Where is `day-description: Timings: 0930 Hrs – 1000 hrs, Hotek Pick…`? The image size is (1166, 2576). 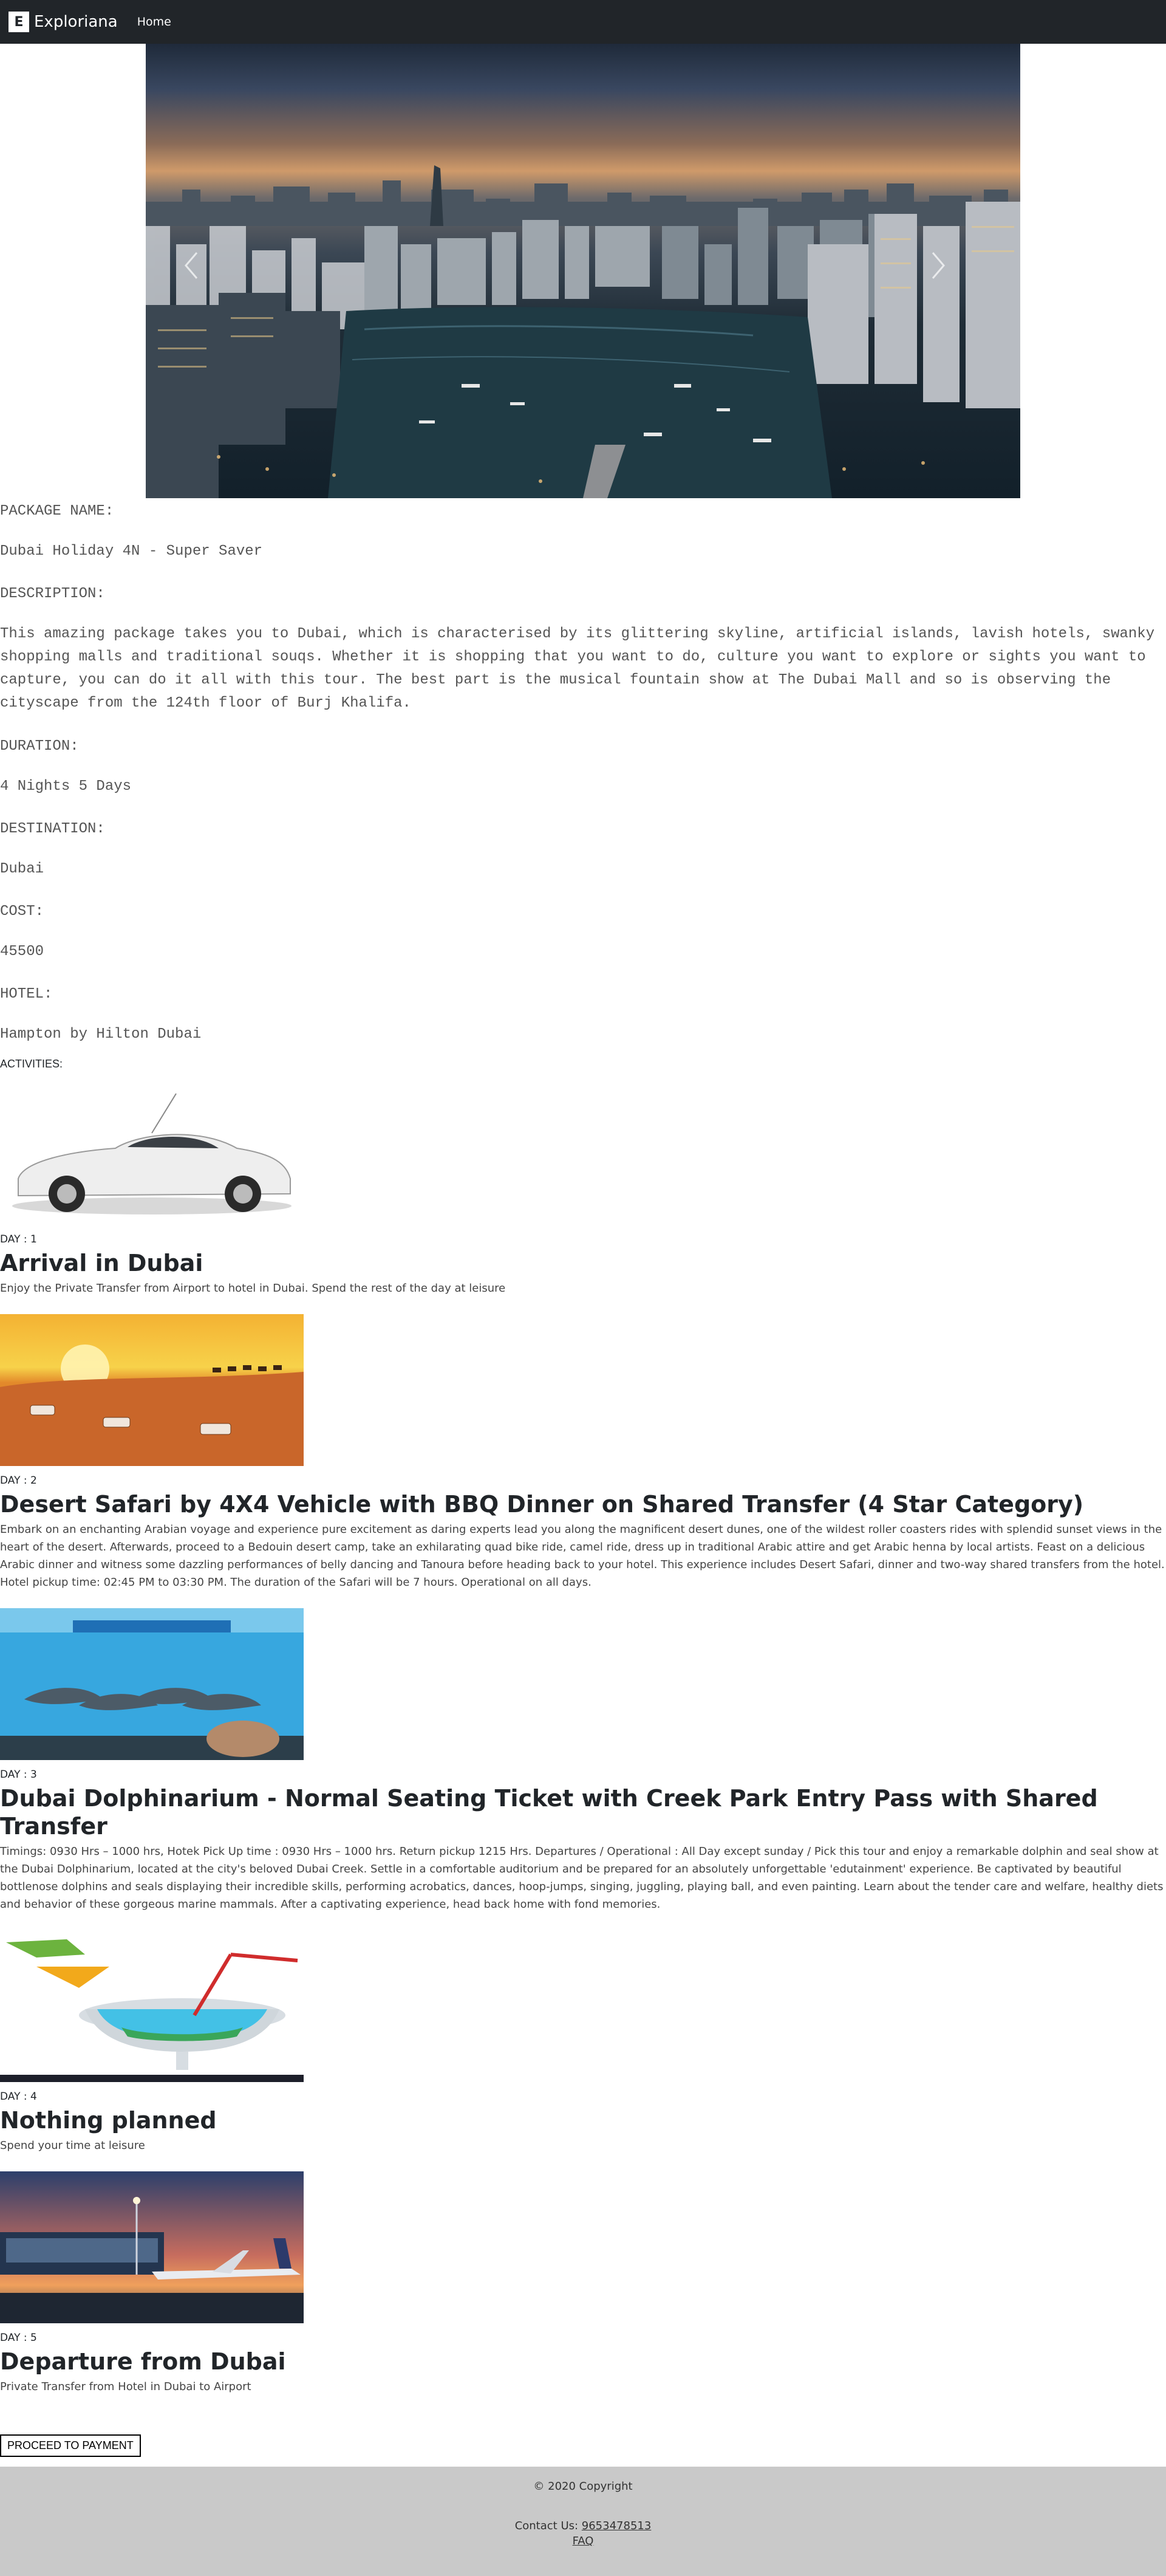
day-description: Timings: 0930 Hrs – 1000 hrs, Hotek Pick… is located at coordinates (582, 1878).